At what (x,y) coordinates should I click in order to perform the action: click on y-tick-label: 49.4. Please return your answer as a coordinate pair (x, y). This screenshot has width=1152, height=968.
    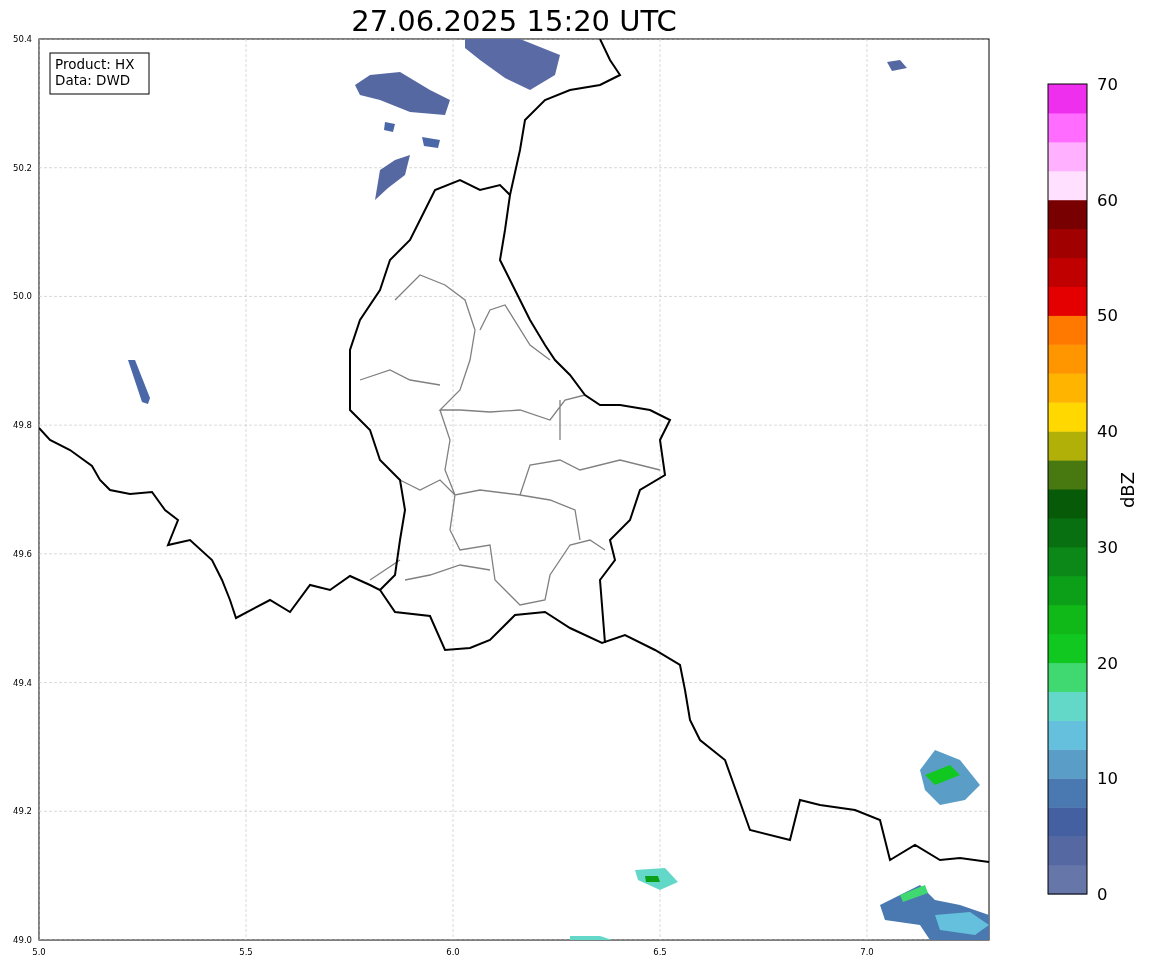
    Looking at the image, I should click on (22, 682).